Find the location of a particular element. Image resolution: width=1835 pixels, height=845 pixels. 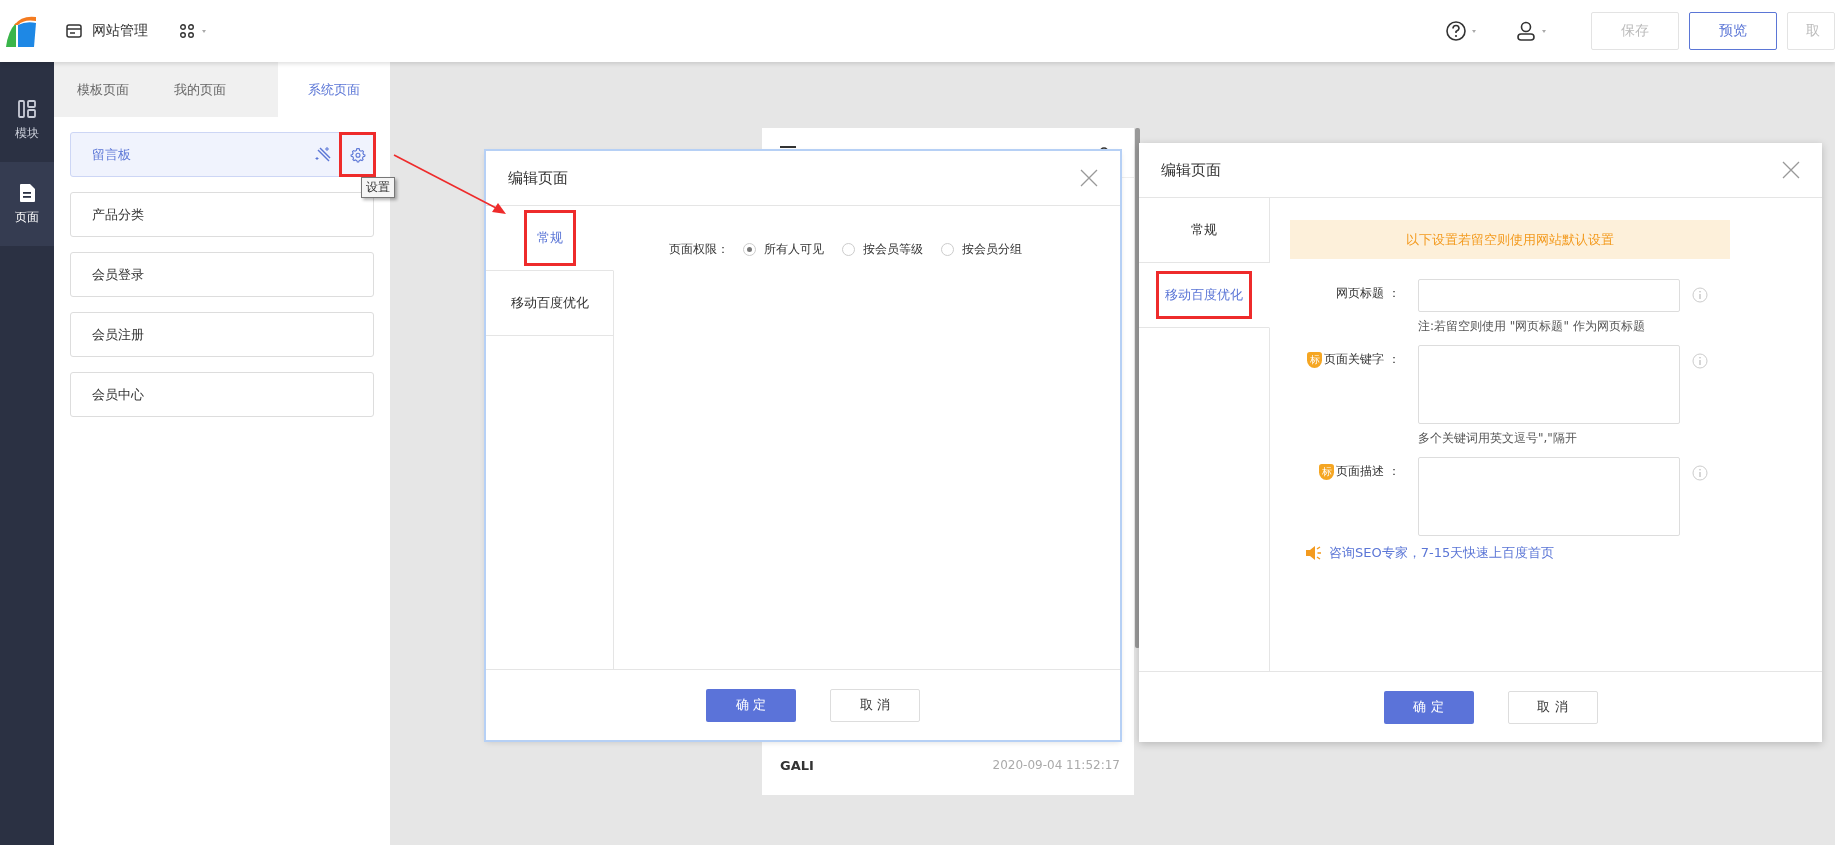

page-tab: 我的页面 is located at coordinates (199, 89).